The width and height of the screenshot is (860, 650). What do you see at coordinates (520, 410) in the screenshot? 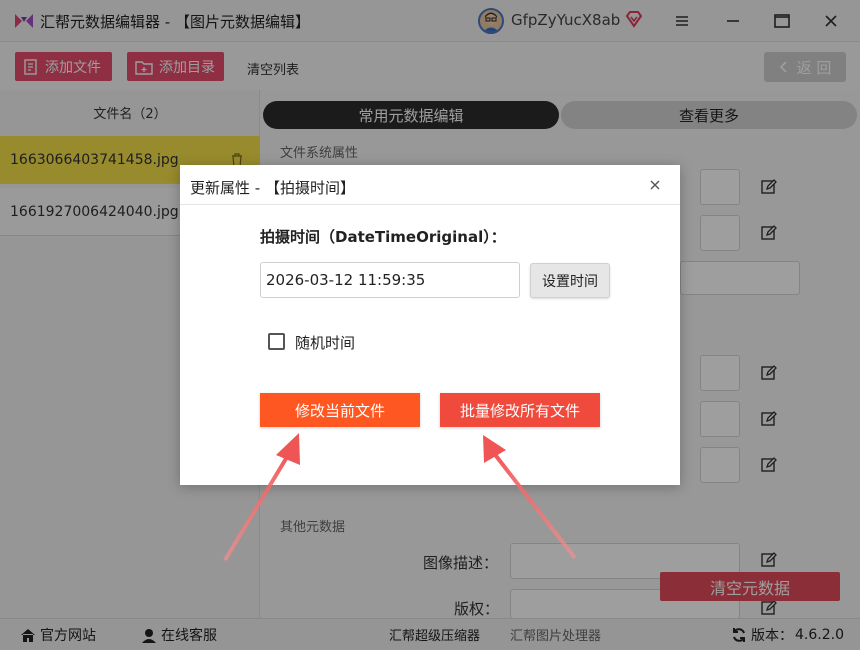
I see `batch-modify-all-files-button: 批量修改所有文件` at bounding box center [520, 410].